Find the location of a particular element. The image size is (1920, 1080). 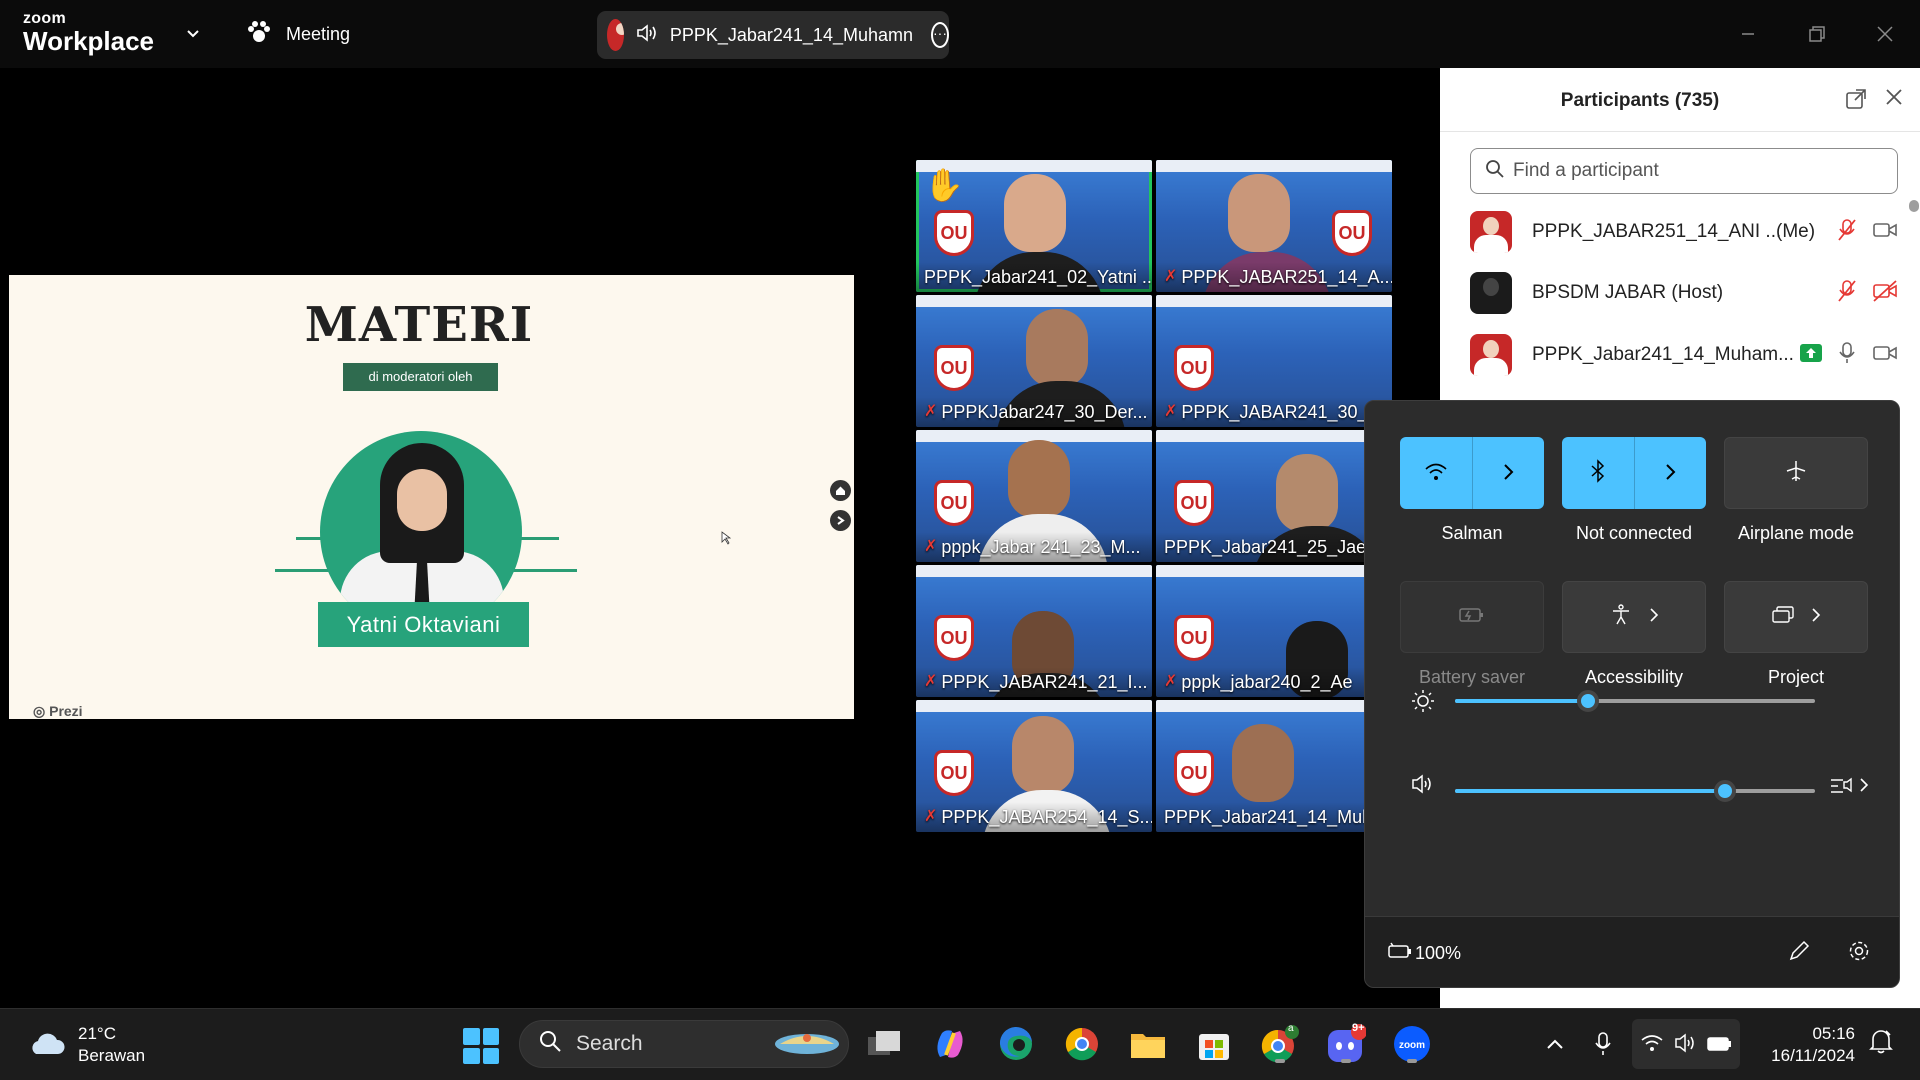

bluetooth-toggle is located at coordinates (1634, 473).